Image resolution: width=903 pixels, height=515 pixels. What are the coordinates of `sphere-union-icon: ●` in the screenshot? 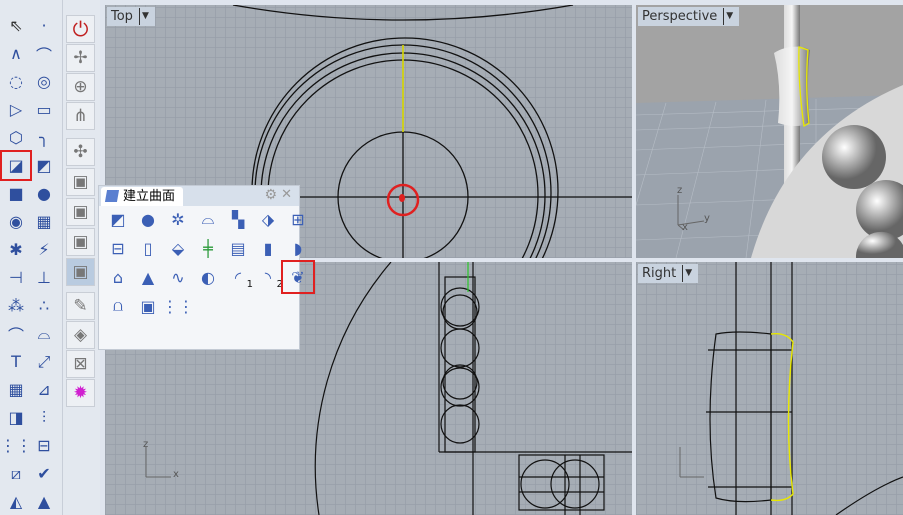 It's located at (44, 193).